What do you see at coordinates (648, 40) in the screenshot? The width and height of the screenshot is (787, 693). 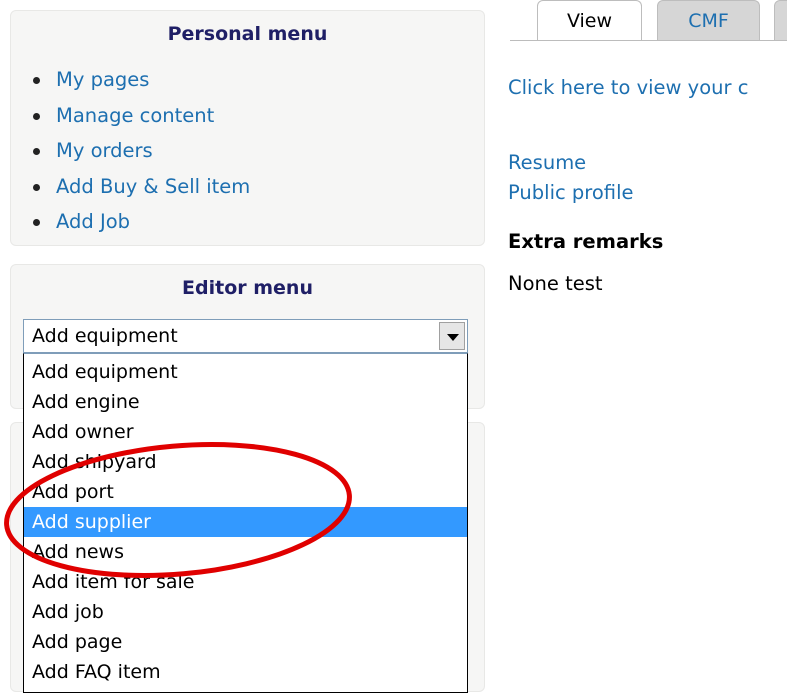 I see `tab-bar-divider` at bounding box center [648, 40].